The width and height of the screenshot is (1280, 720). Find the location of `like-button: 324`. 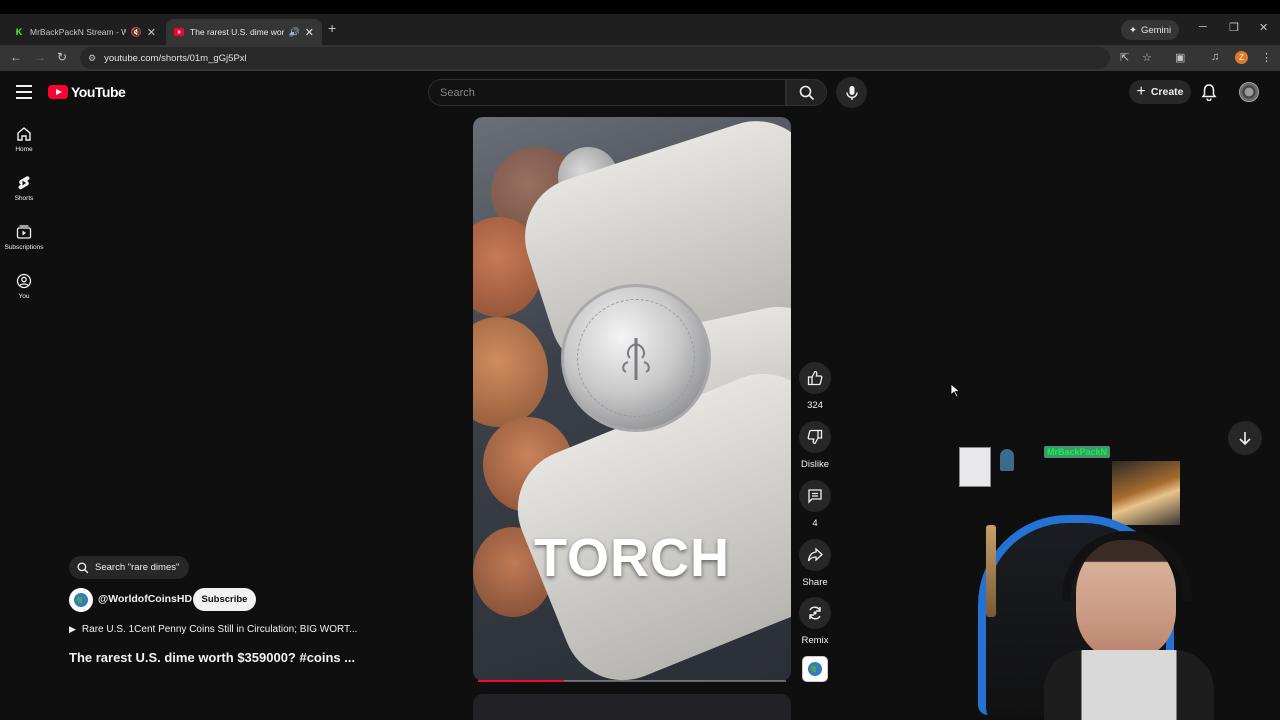

like-button: 324 is located at coordinates (815, 386).